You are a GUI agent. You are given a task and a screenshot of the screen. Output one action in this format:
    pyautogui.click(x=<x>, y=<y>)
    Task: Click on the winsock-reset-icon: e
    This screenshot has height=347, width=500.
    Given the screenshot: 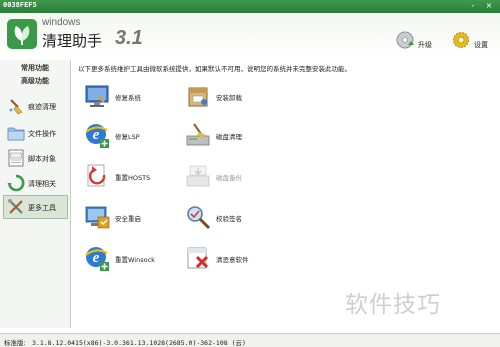 What is the action you would take?
    pyautogui.click(x=97, y=258)
    